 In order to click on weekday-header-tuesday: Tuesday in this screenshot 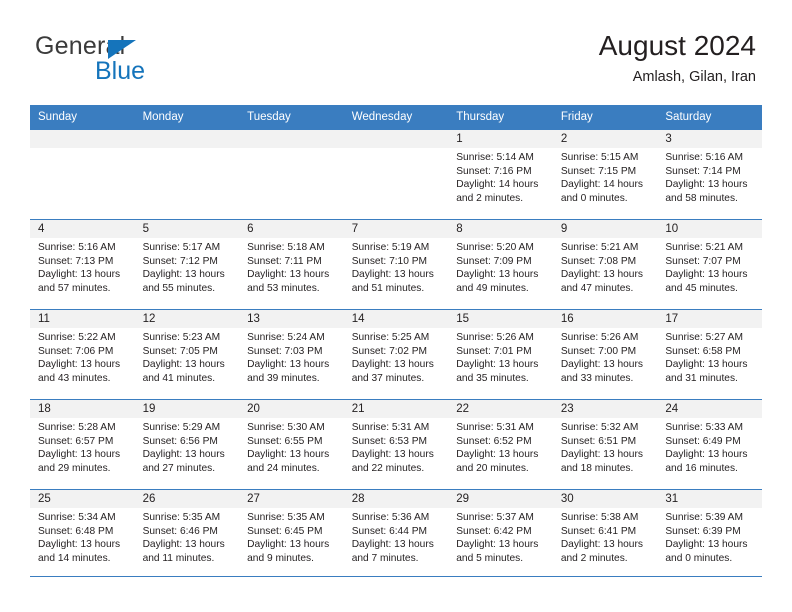, I will do `click(291, 117)`.